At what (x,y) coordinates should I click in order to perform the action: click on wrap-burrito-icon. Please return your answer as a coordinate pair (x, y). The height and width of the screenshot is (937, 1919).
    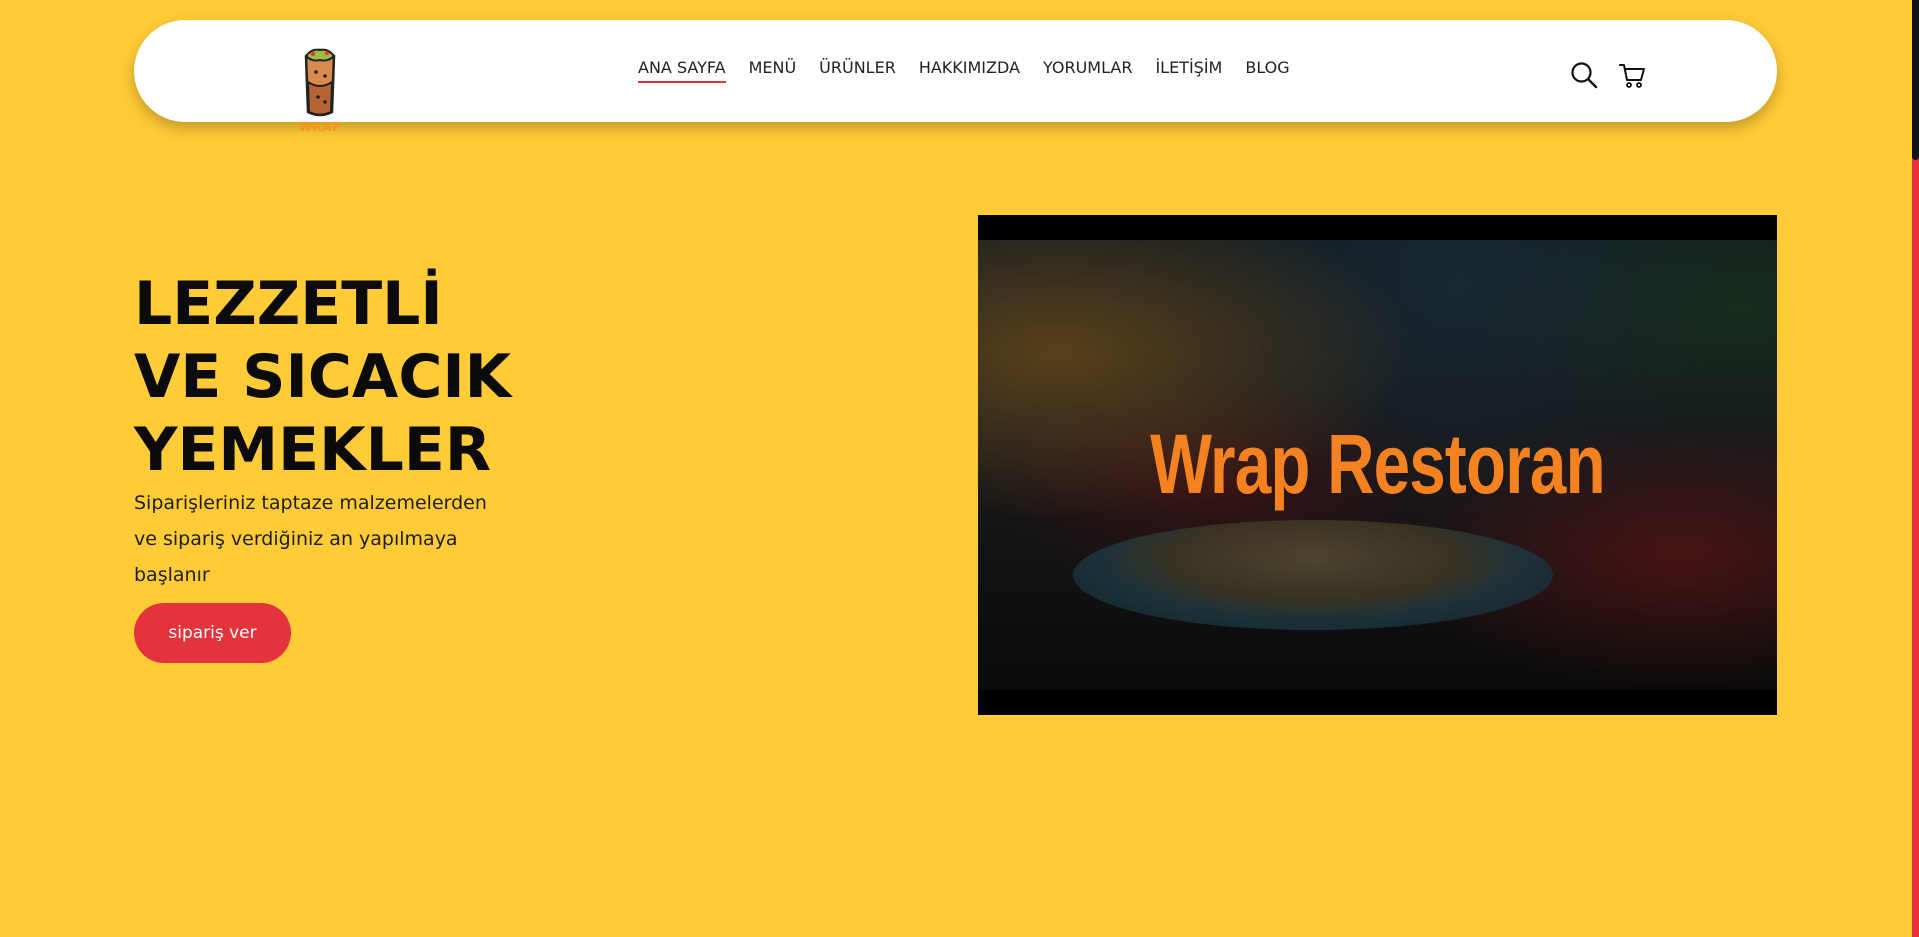
    Looking at the image, I should click on (320, 82).